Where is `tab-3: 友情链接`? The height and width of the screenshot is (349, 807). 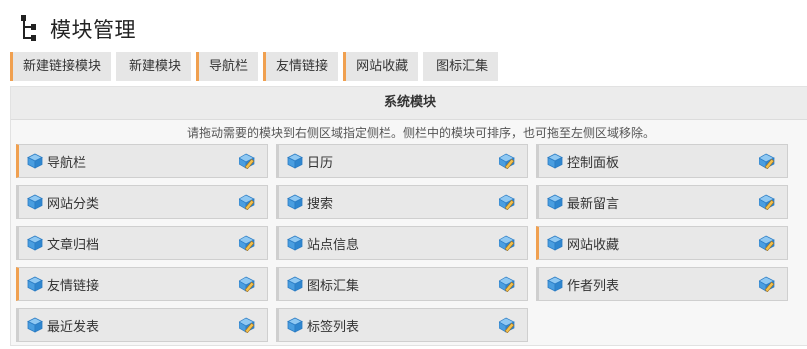 tab-3: 友情链接 is located at coordinates (301, 66).